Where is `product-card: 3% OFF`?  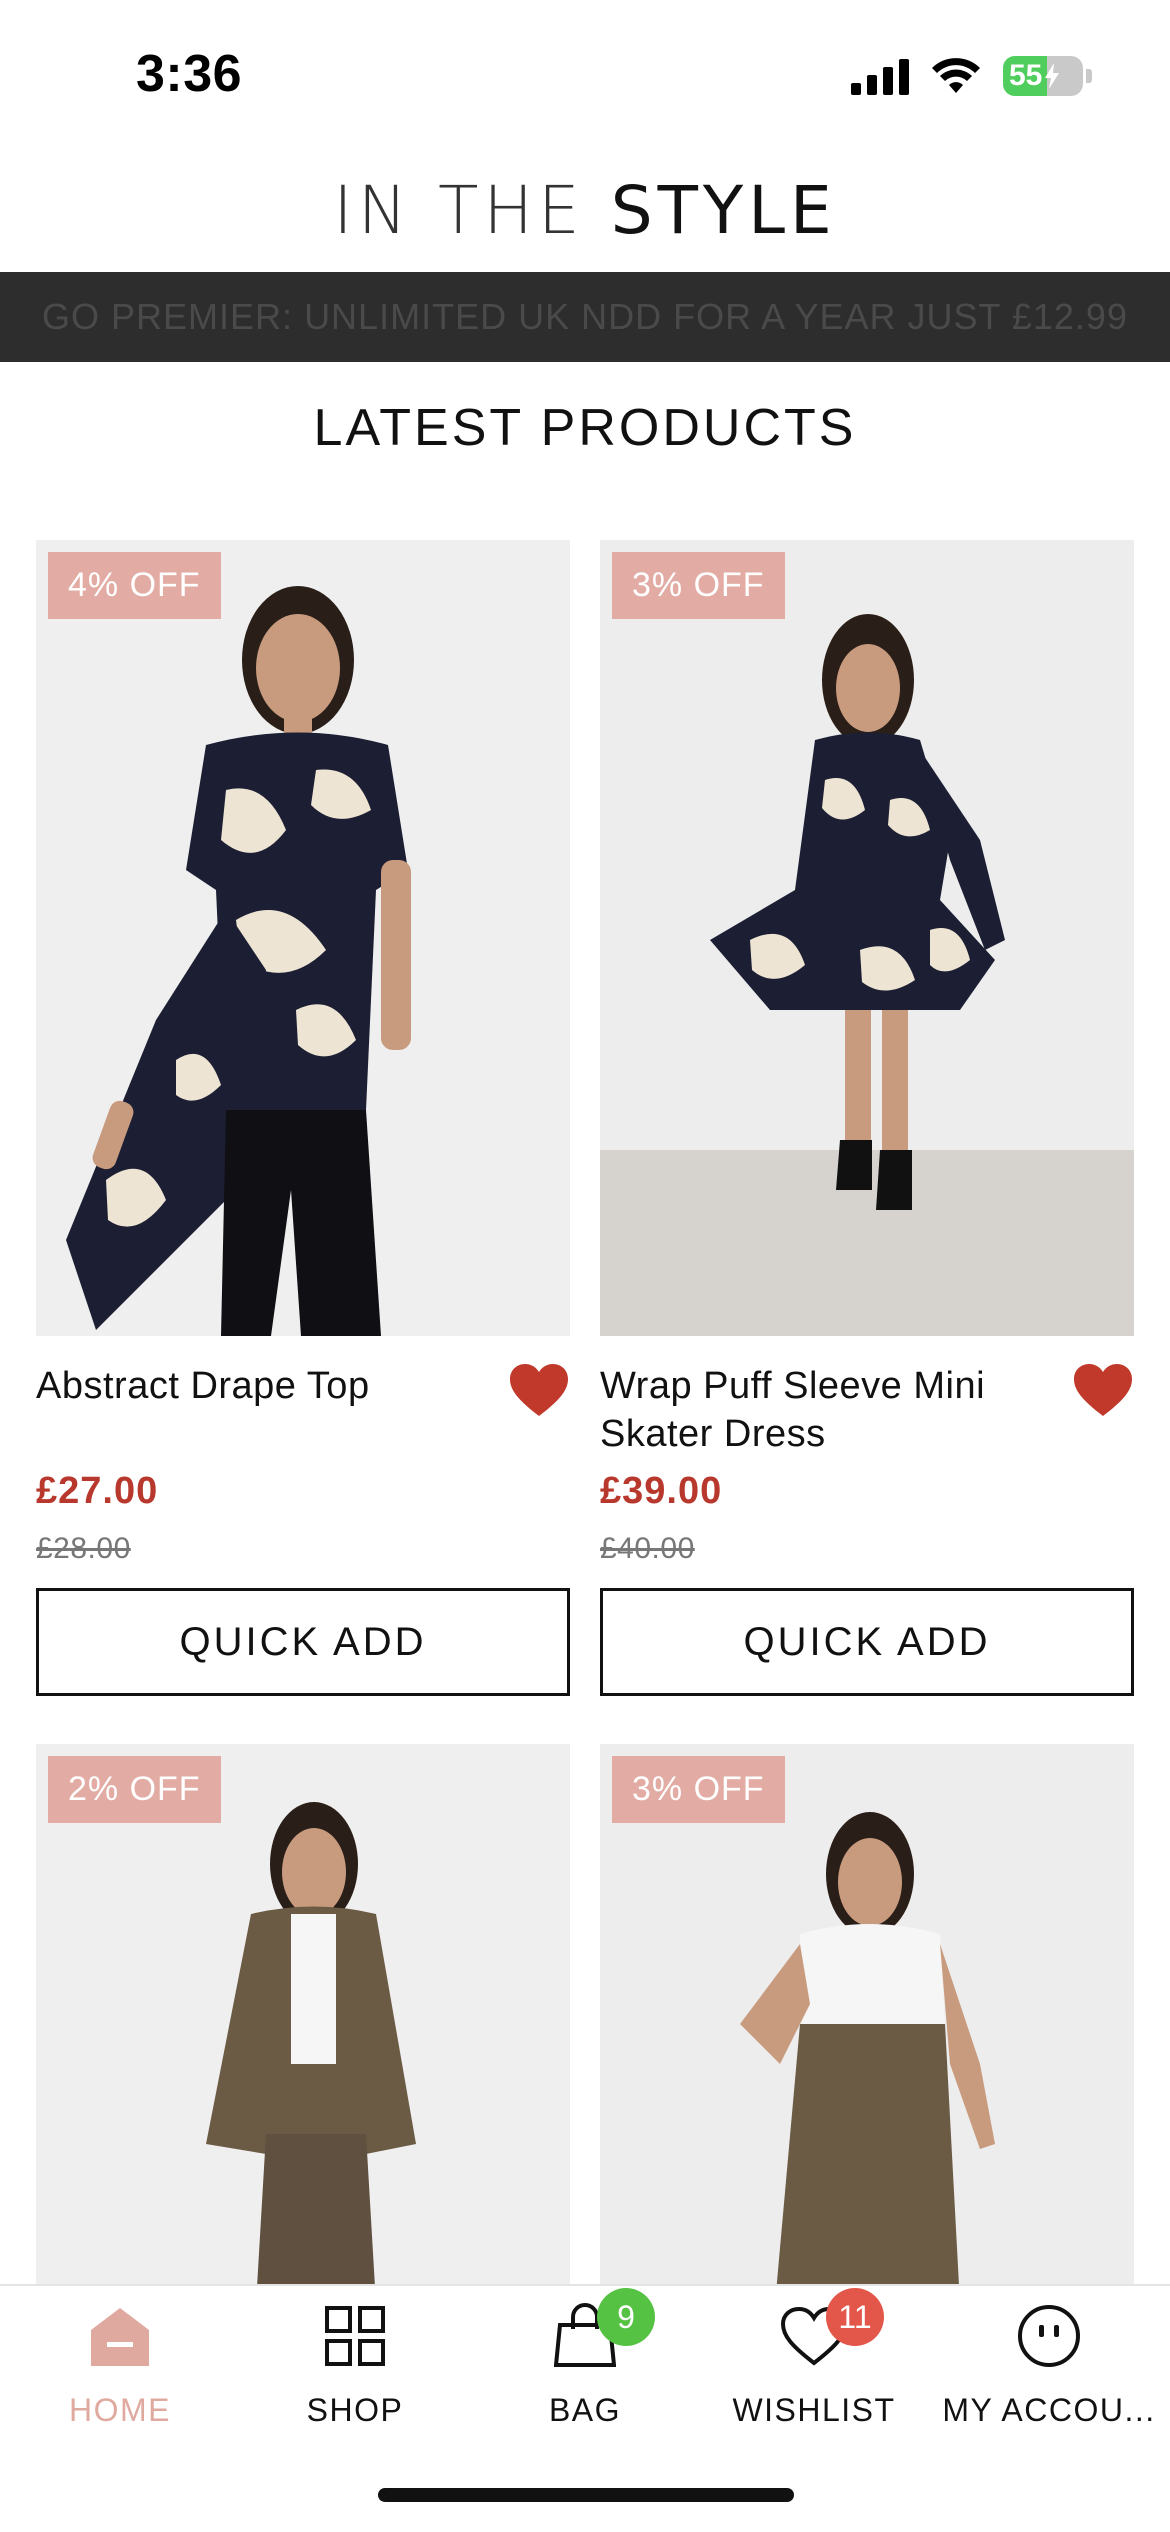
product-card: 3% OFF is located at coordinates (867, 2024).